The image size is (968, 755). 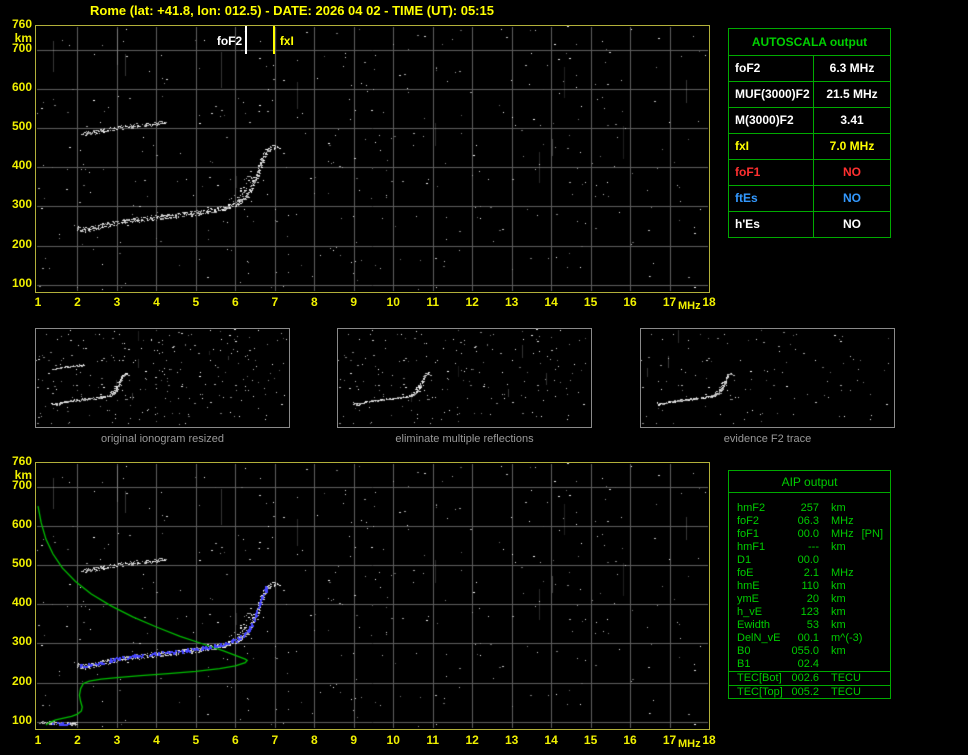 What do you see at coordinates (851, 146) in the screenshot?
I see `autoscala-param-value: 7.0 MHz` at bounding box center [851, 146].